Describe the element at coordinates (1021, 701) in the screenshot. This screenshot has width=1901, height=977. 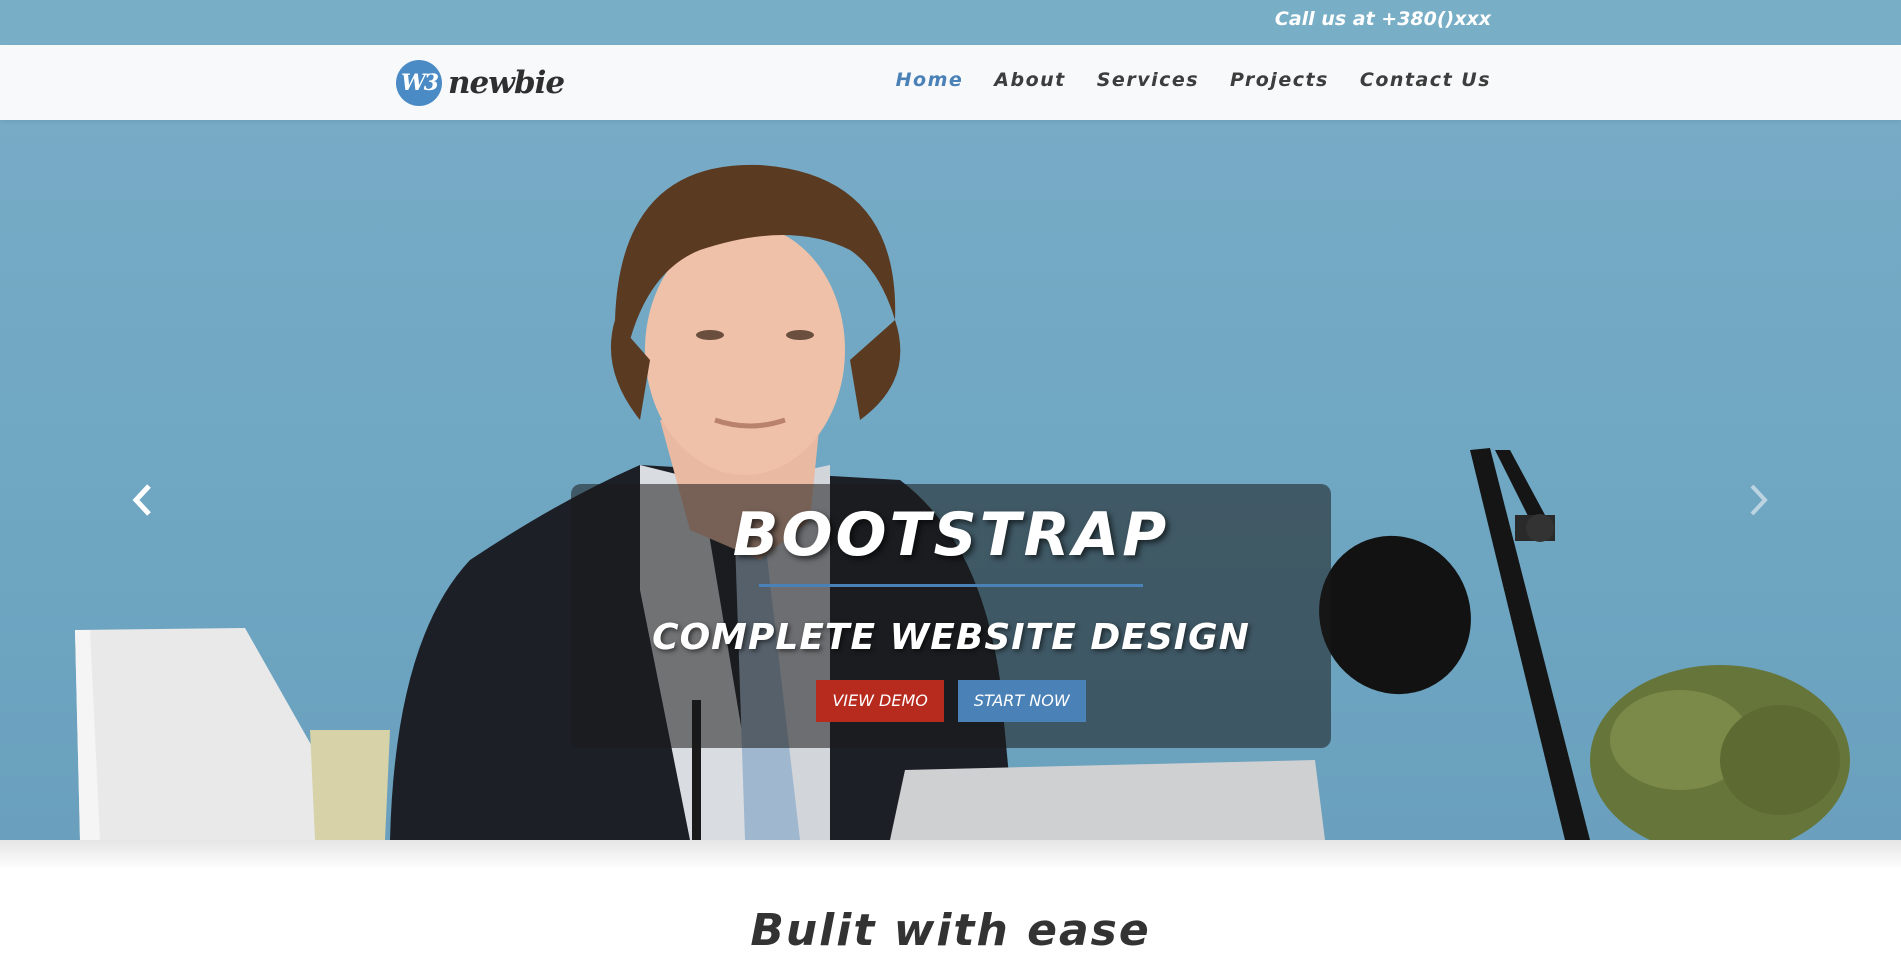
I see `start-now-button: START NOW` at that location.